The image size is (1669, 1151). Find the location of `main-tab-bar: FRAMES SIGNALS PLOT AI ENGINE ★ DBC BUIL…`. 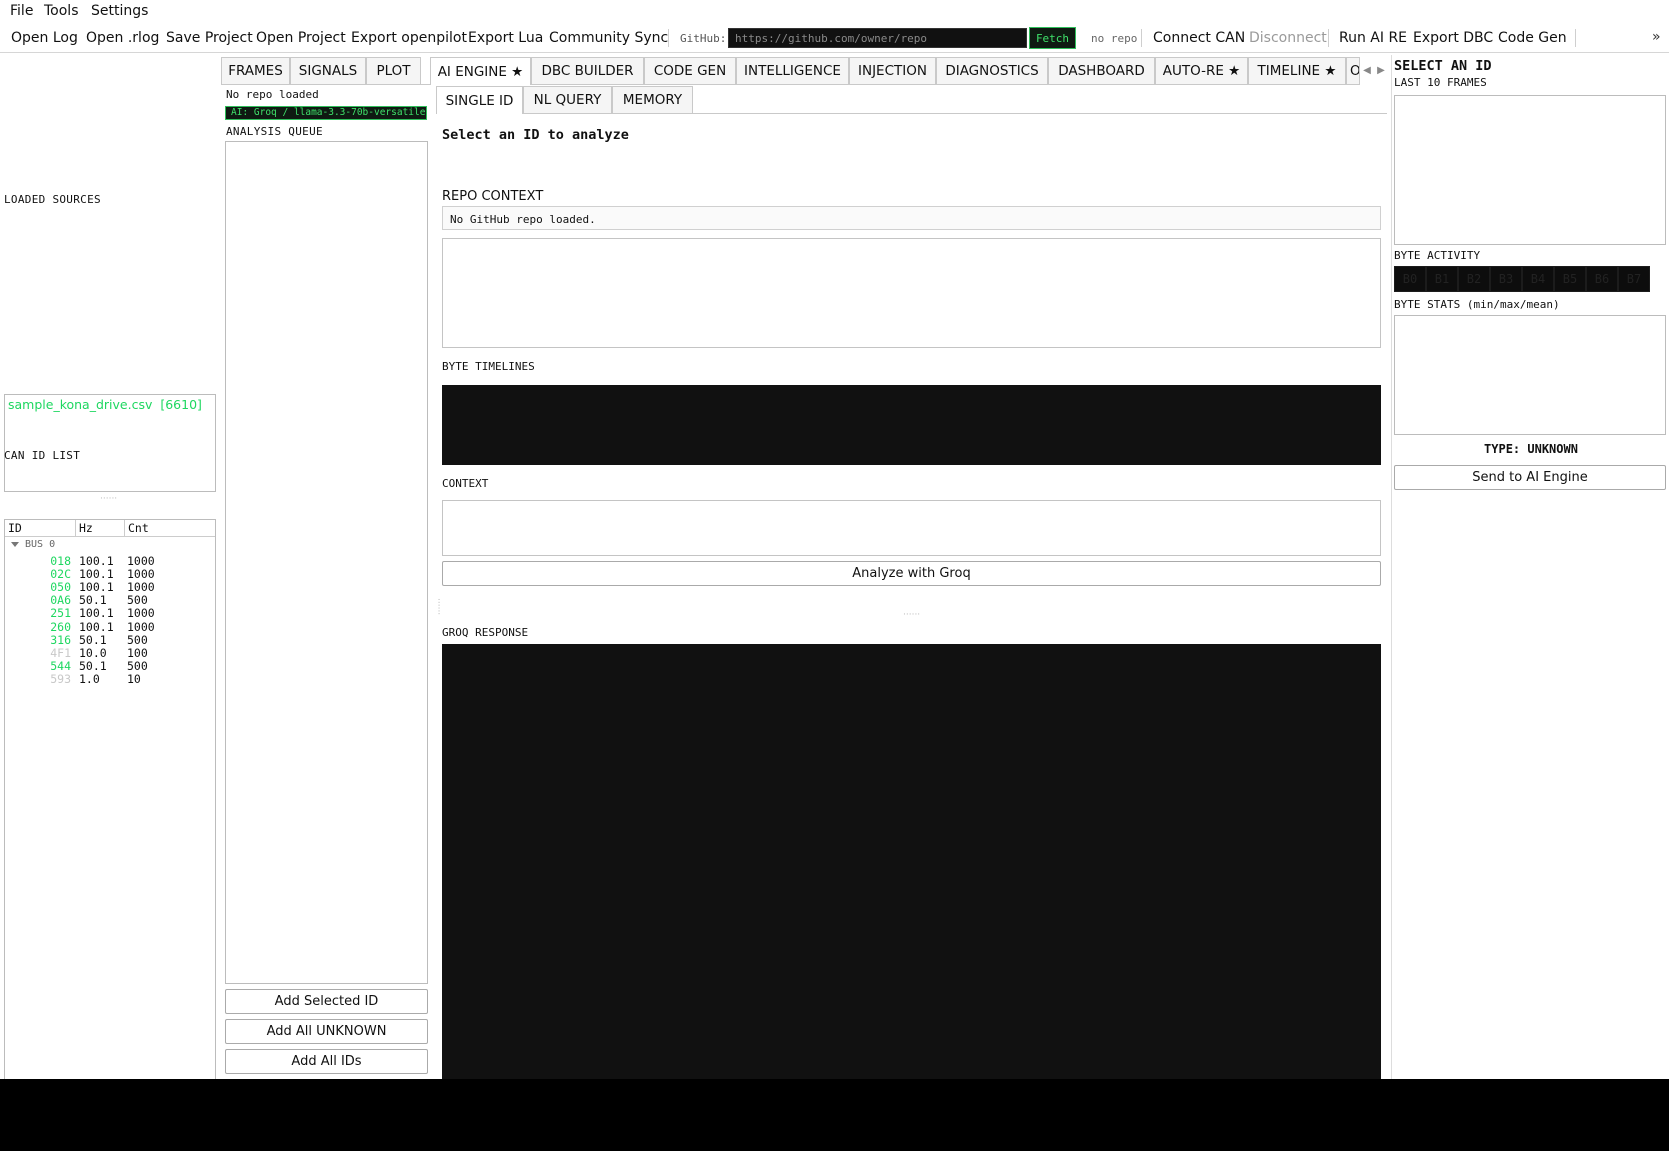

main-tab-bar: FRAMES SIGNALS PLOT AI ENGINE ★ DBC BUIL… is located at coordinates (790, 71).